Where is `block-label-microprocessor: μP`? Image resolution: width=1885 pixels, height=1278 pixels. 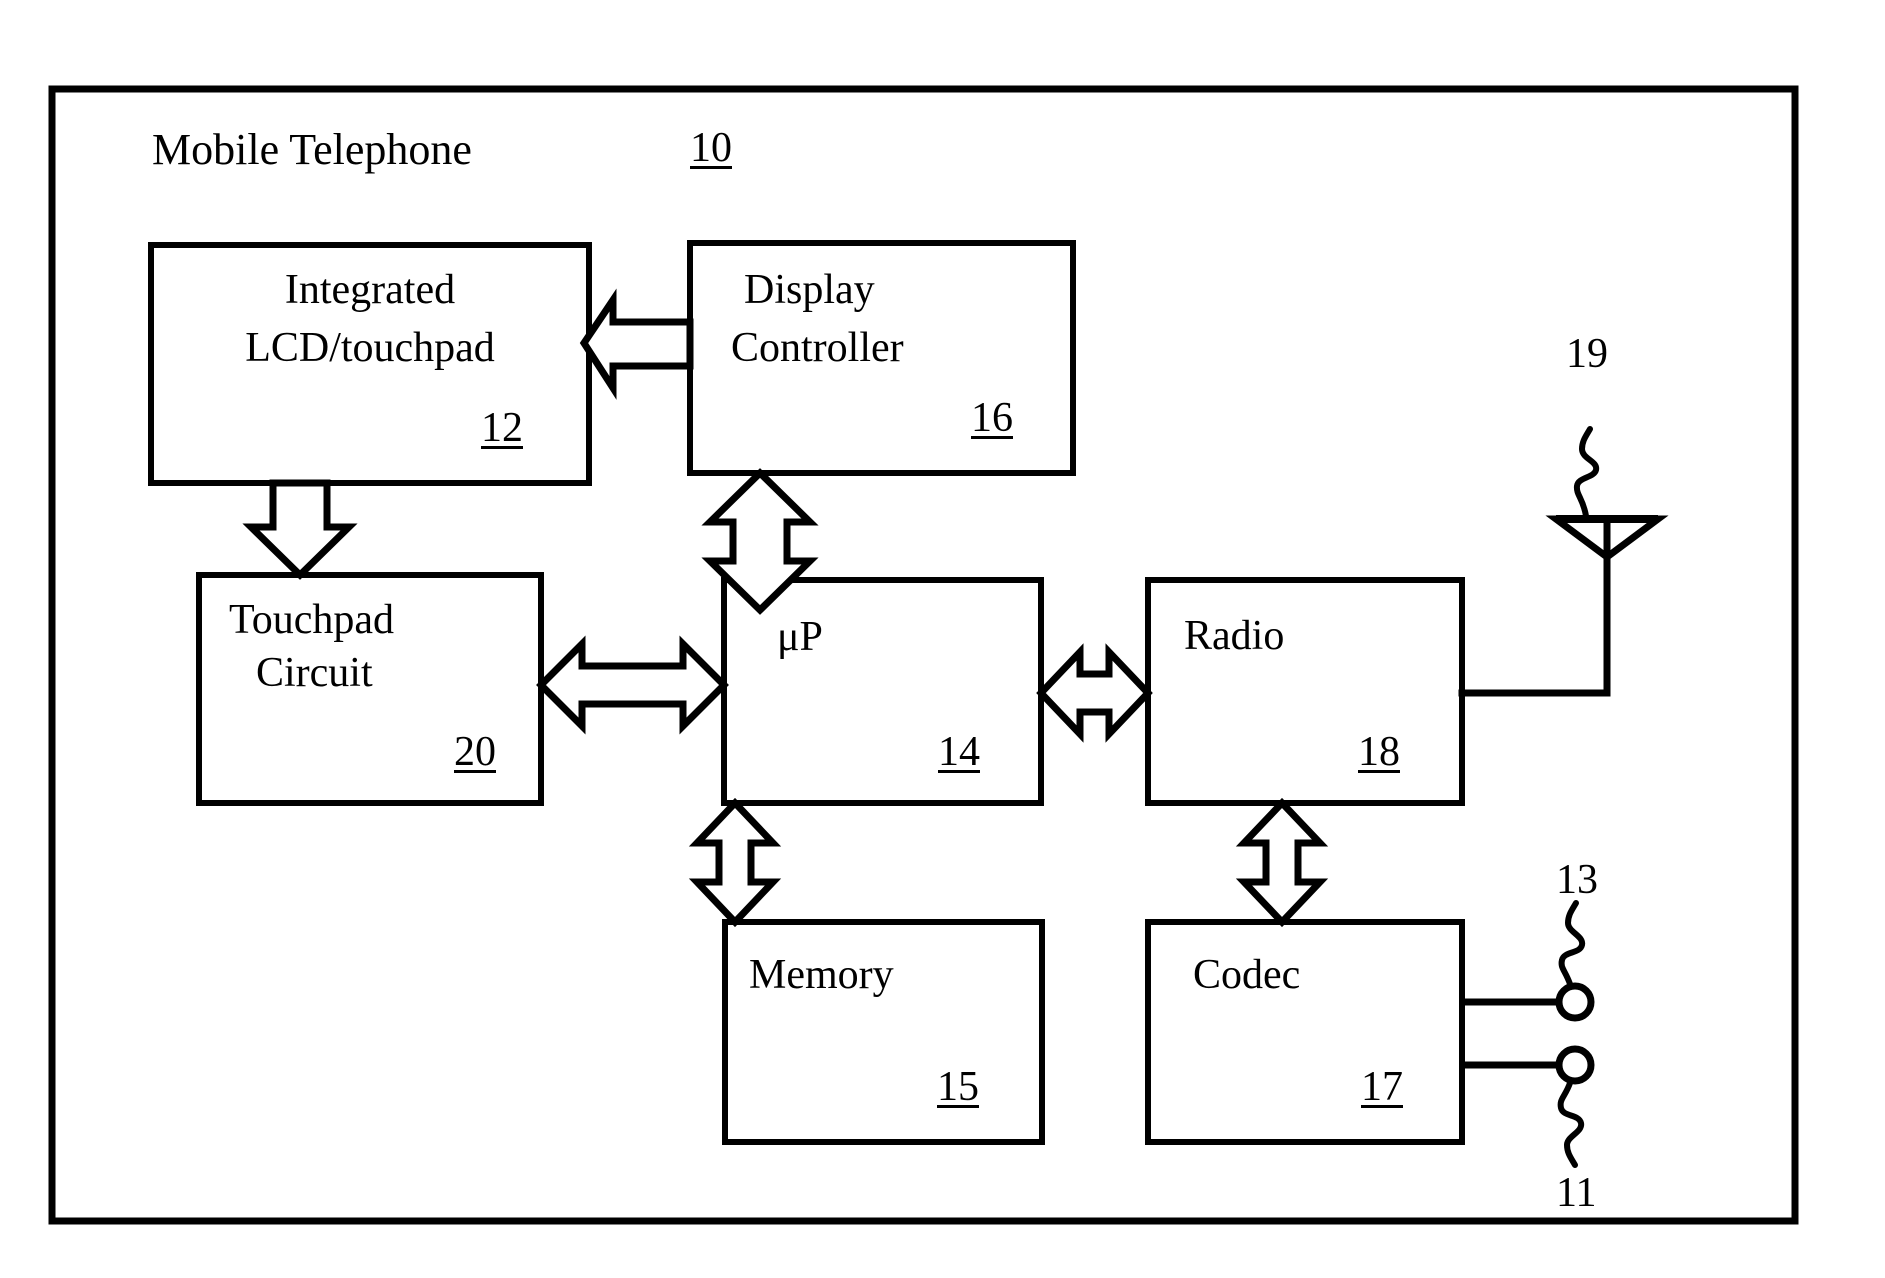 block-label-microprocessor: μP is located at coordinates (800, 637).